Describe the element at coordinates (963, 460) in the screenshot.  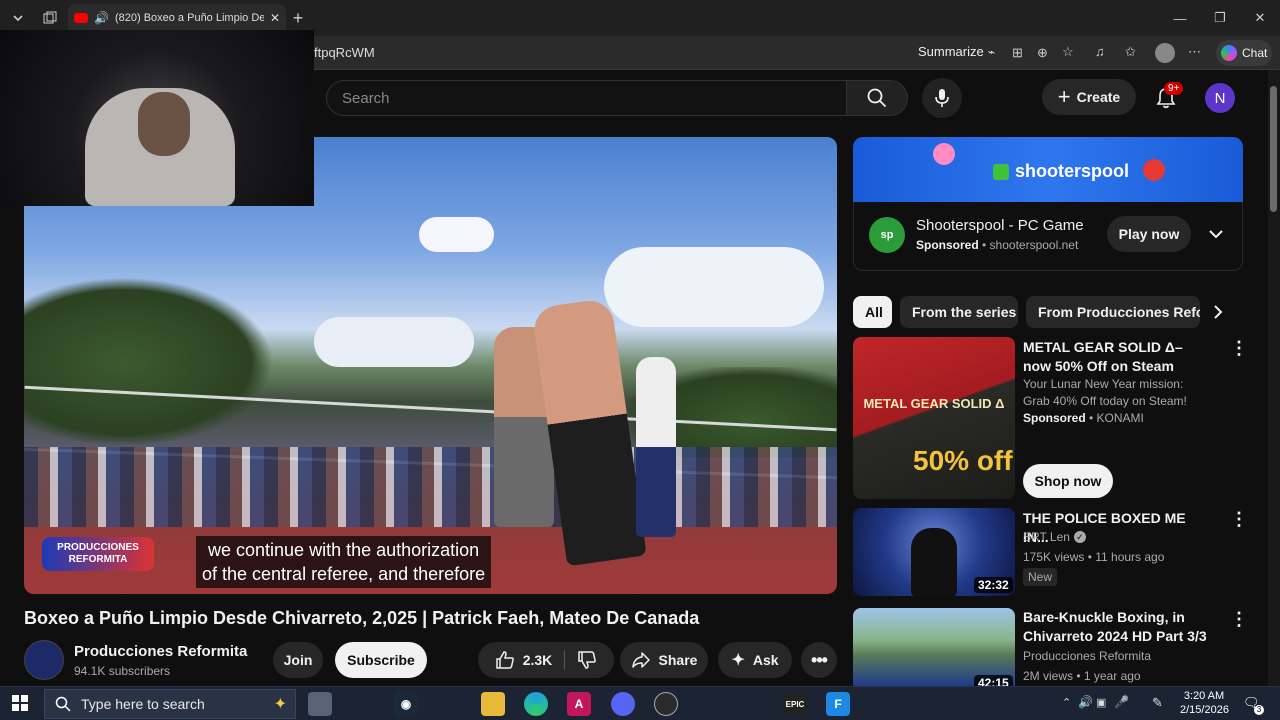
I see `thumbnail-discount: 50% off` at that location.